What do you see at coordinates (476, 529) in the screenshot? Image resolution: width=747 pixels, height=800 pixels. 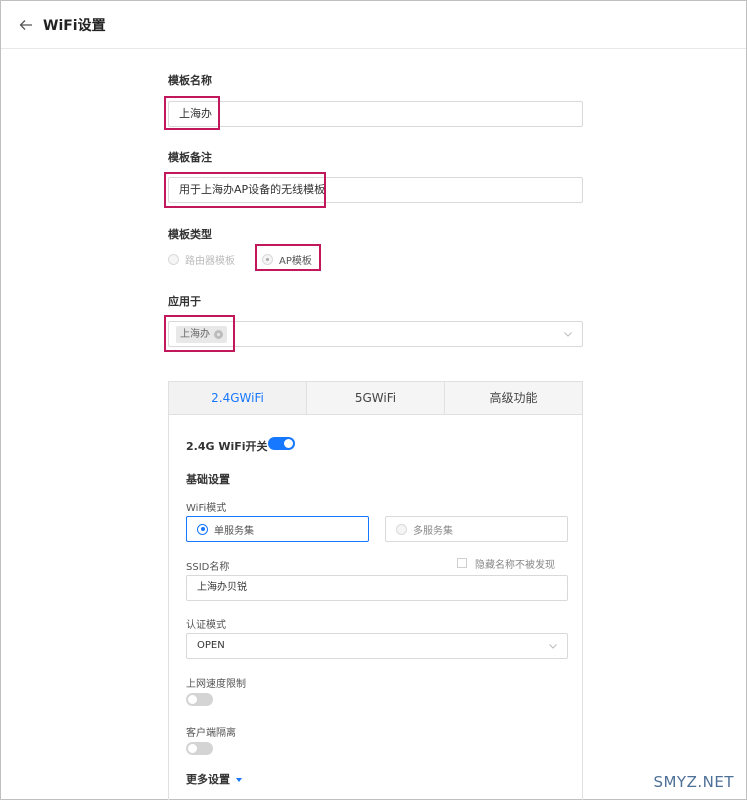 I see `multi-ssid-option: 多服务集` at bounding box center [476, 529].